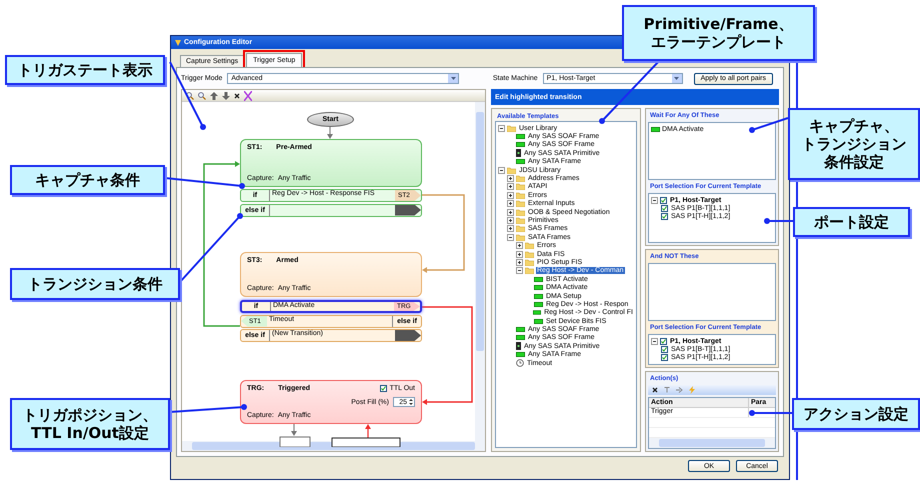  Describe the element at coordinates (90, 424) in the screenshot. I see `callout-label: トリガポジション、 TTL In/Out設定` at that location.